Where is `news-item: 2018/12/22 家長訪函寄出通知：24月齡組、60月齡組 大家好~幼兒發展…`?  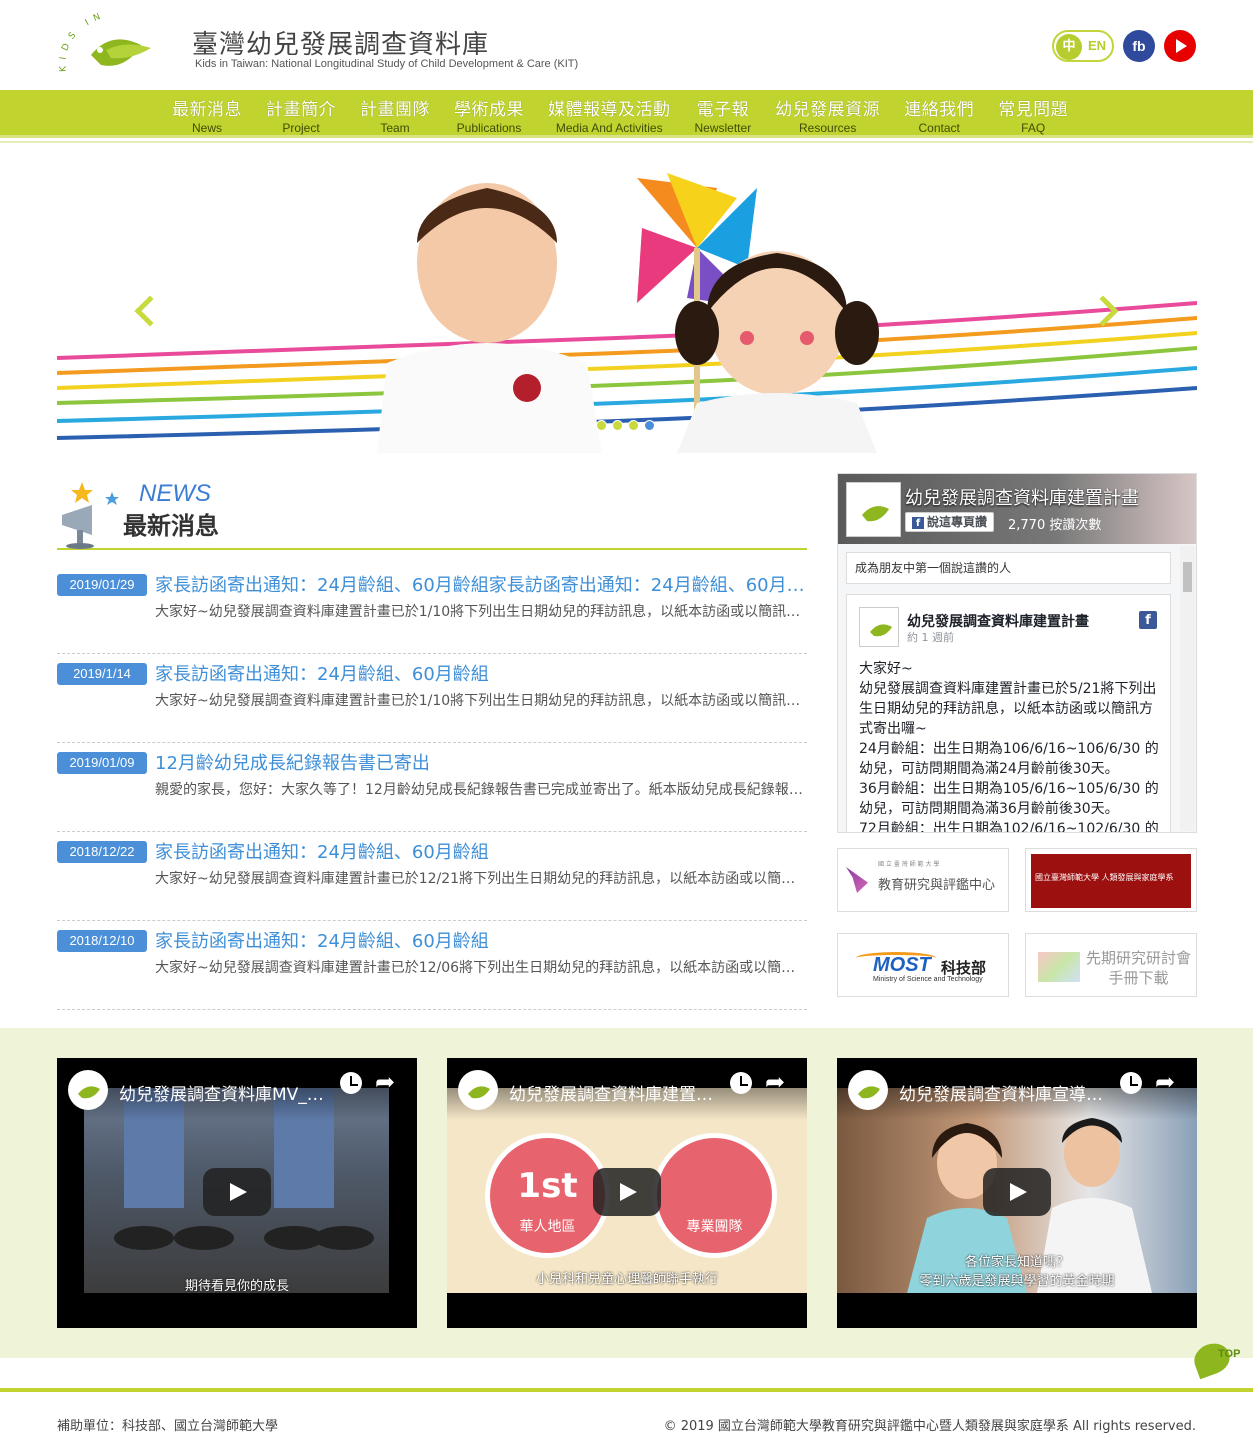 news-item: 2018/12/22 家長訪函寄出通知：24月齡組、60月齡組 大家好~幼兒發展… is located at coordinates (432, 876).